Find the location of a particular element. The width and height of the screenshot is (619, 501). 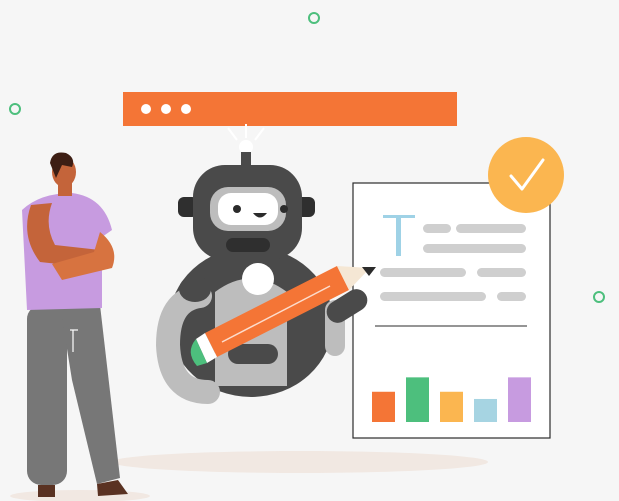

person is located at coordinates (75, 324).